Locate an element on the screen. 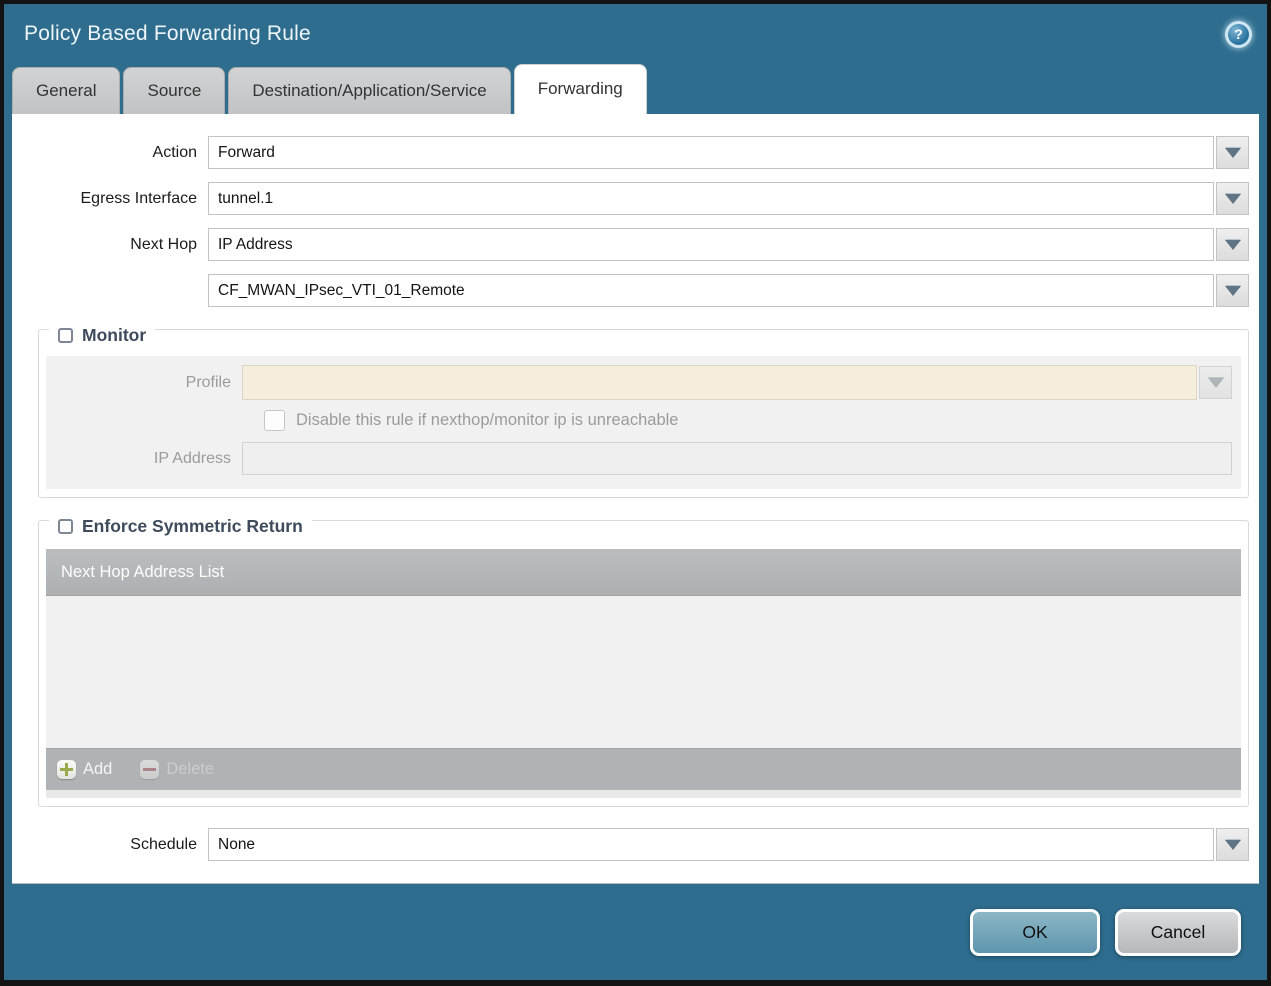  ok-button: OK is located at coordinates (1035, 932).